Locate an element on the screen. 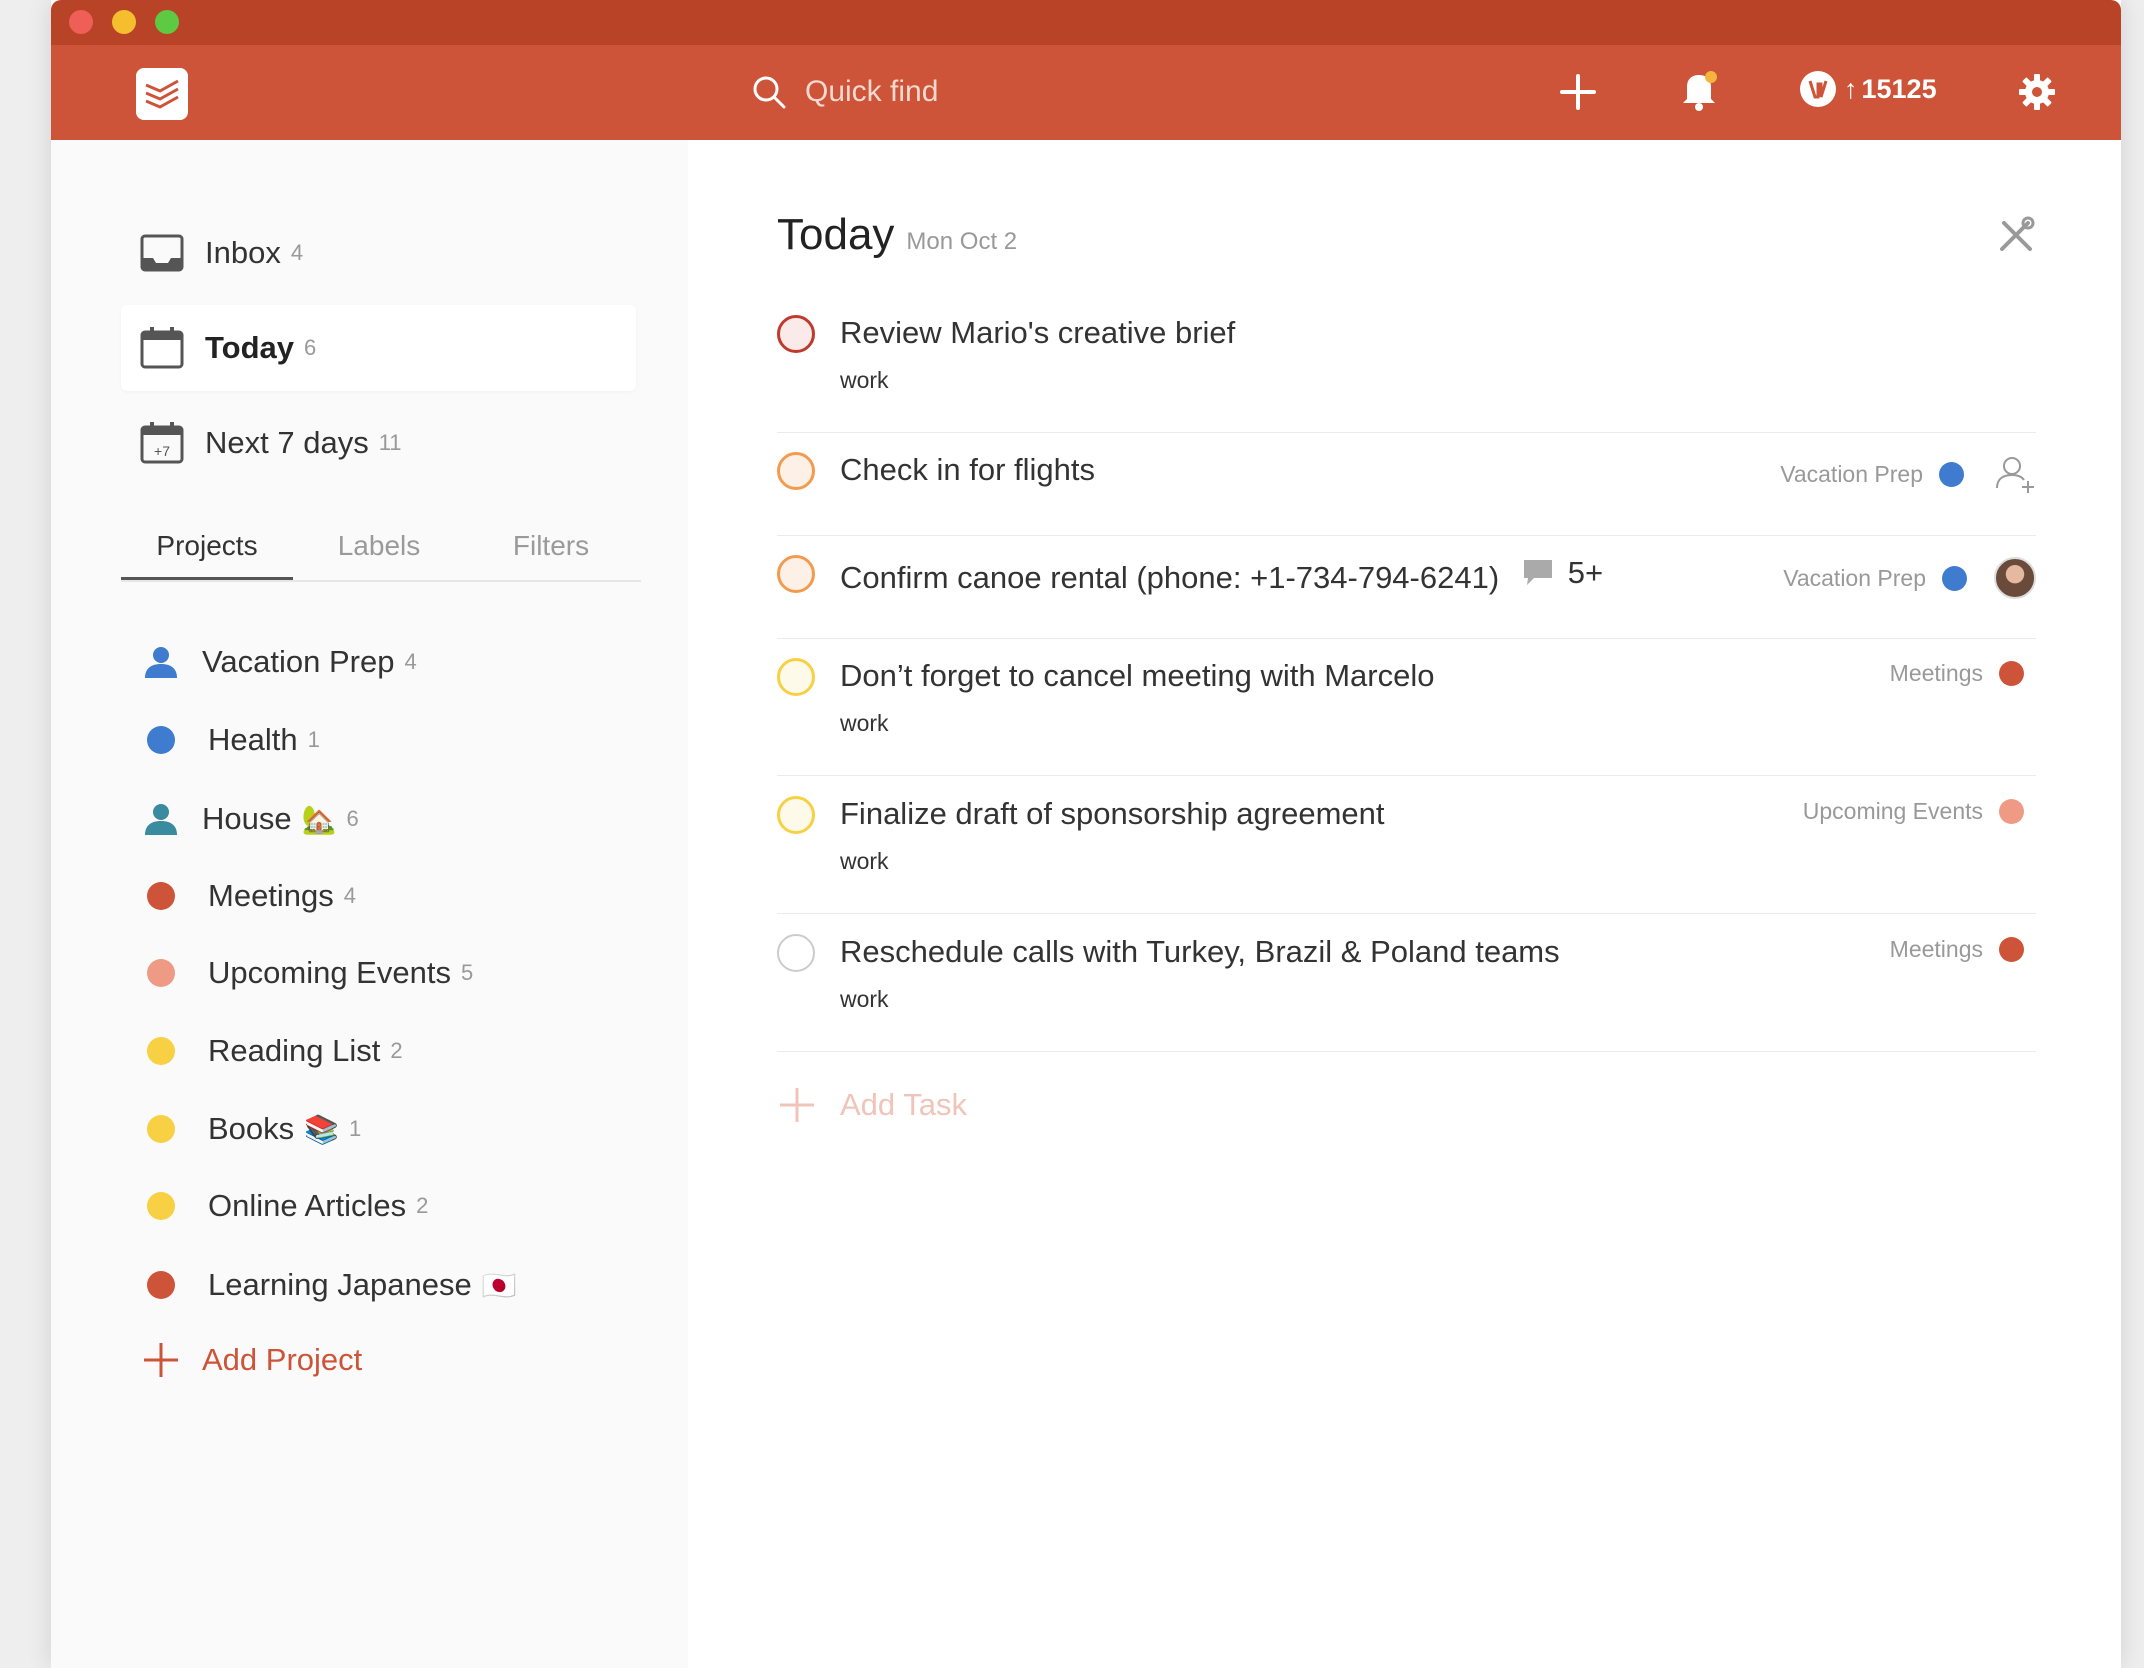 This screenshot has height=1668, width=2144. project-label: Learning Japanese is located at coordinates (340, 1284).